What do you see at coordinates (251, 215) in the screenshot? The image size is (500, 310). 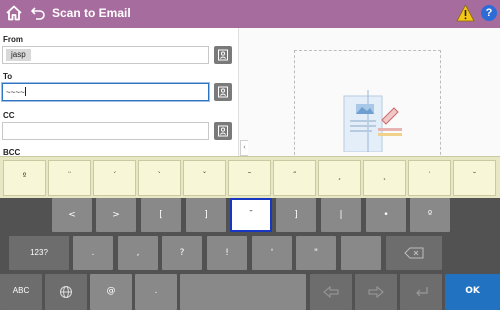 I see `key-macron-selected: ¯` at bounding box center [251, 215].